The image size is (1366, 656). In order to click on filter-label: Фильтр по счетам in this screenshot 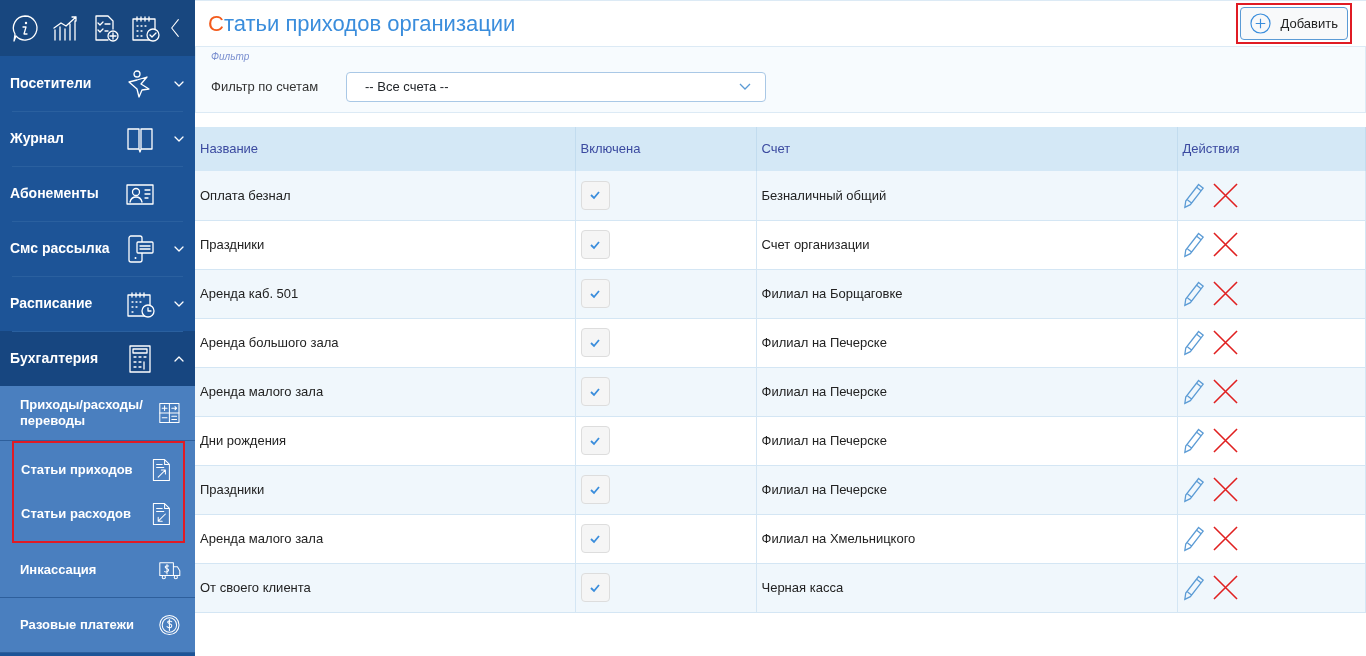, I will do `click(265, 87)`.